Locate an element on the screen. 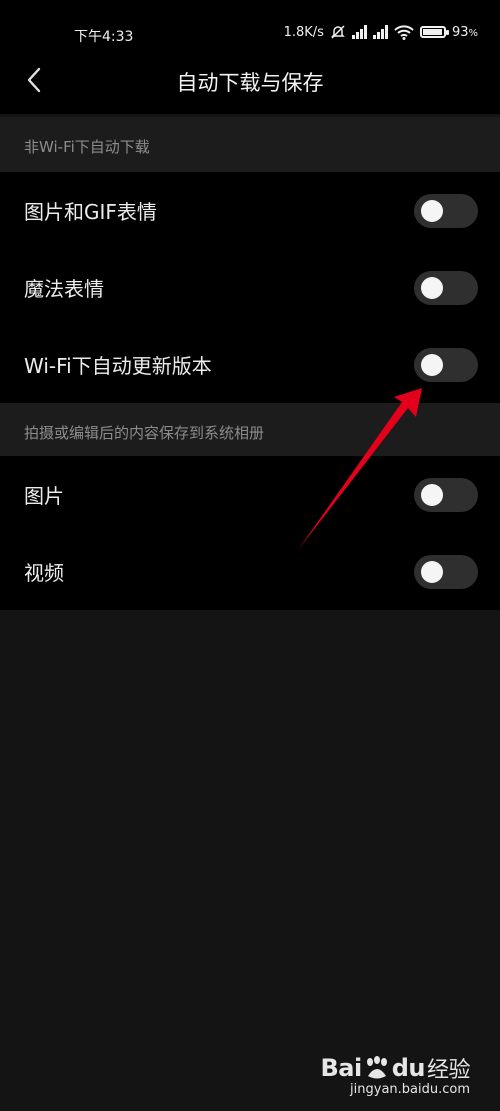  setting-label: 魔法表情 is located at coordinates (64, 289).